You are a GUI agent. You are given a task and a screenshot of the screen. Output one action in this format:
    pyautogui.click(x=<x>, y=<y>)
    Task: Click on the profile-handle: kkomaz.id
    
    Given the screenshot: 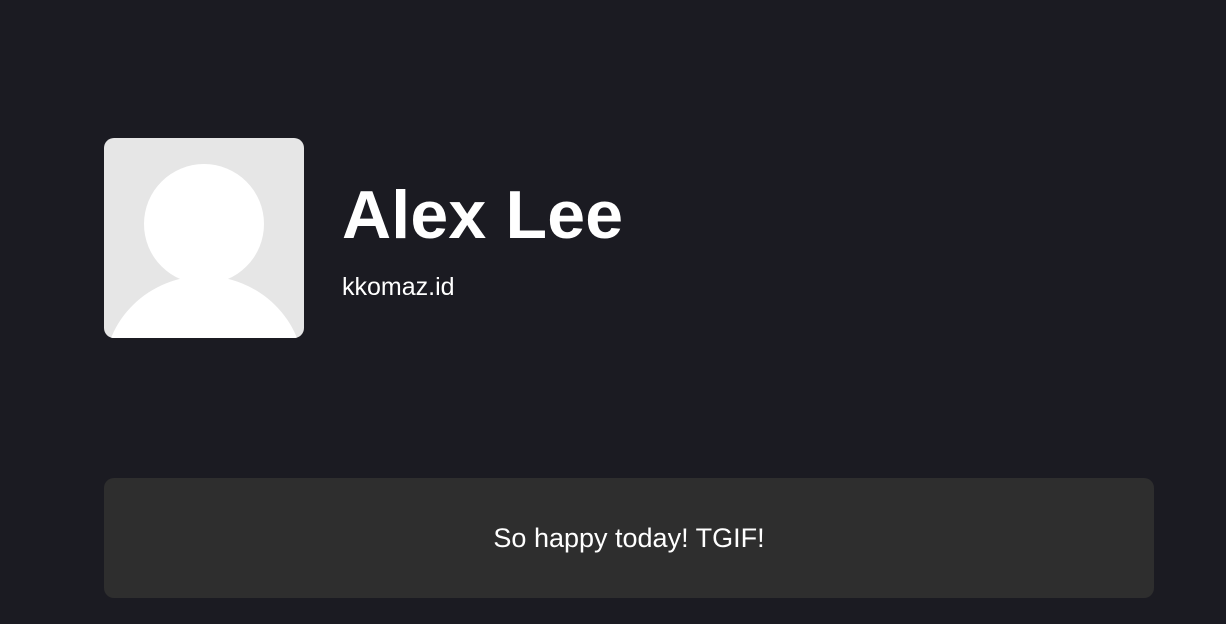 What is the action you would take?
    pyautogui.click(x=398, y=286)
    